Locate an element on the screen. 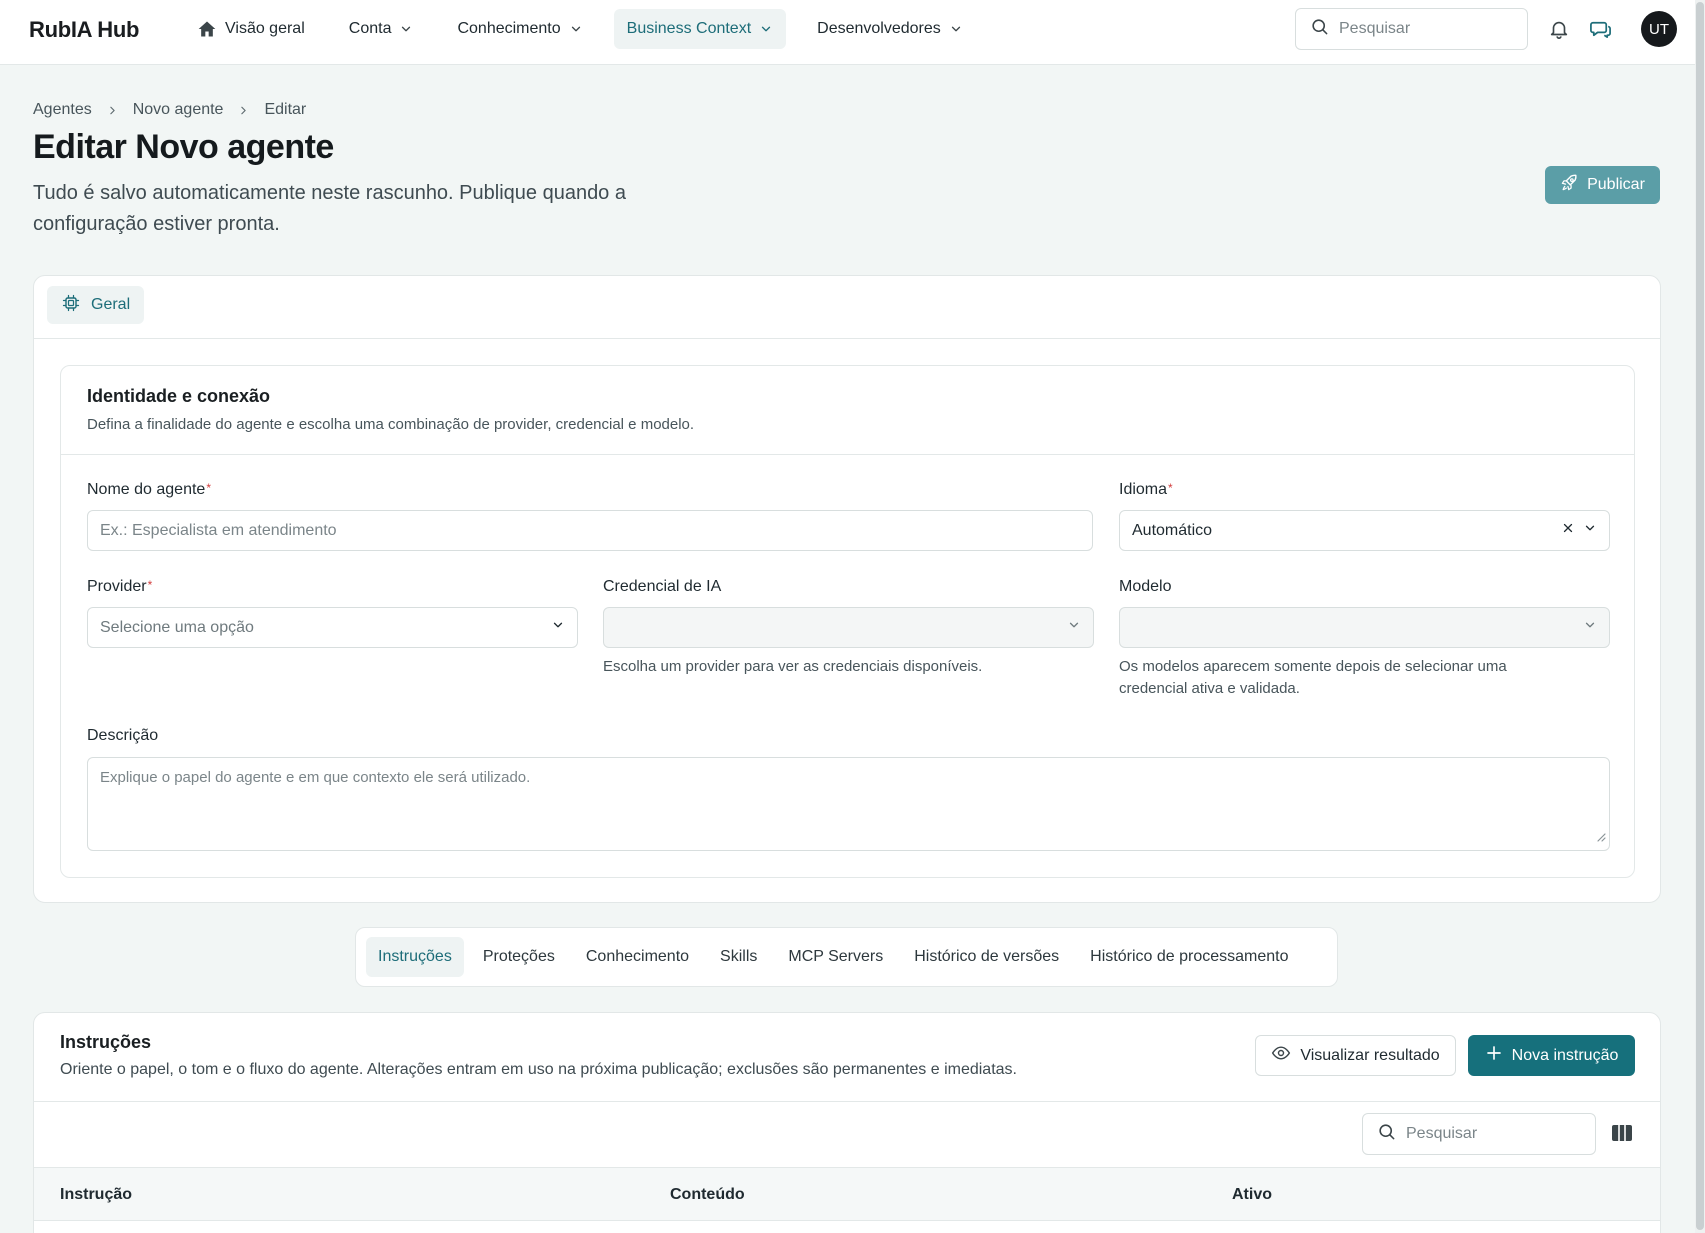 This screenshot has height=1233, width=1705. tab-historico-versoes: Histórico de versões is located at coordinates (986, 957).